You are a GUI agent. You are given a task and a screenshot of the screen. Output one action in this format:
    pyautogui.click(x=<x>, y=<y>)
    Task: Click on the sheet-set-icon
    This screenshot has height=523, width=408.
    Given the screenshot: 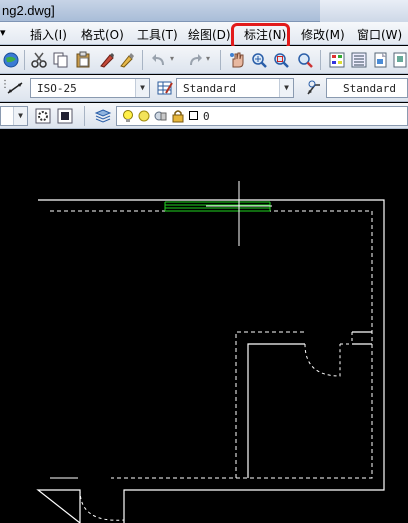 What is the action you would take?
    pyautogui.click(x=400, y=60)
    